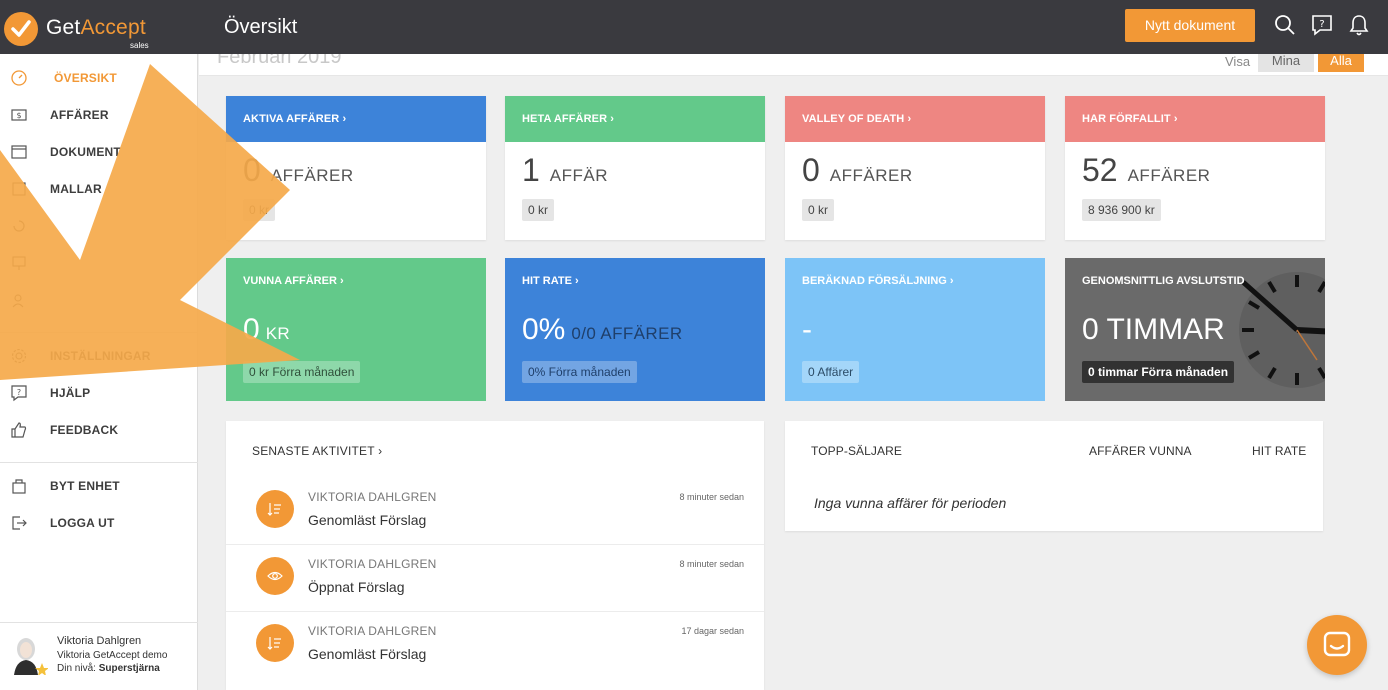 This screenshot has width=1388, height=690. I want to click on user-company: Viktoria GetAccept demo, so click(112, 655).